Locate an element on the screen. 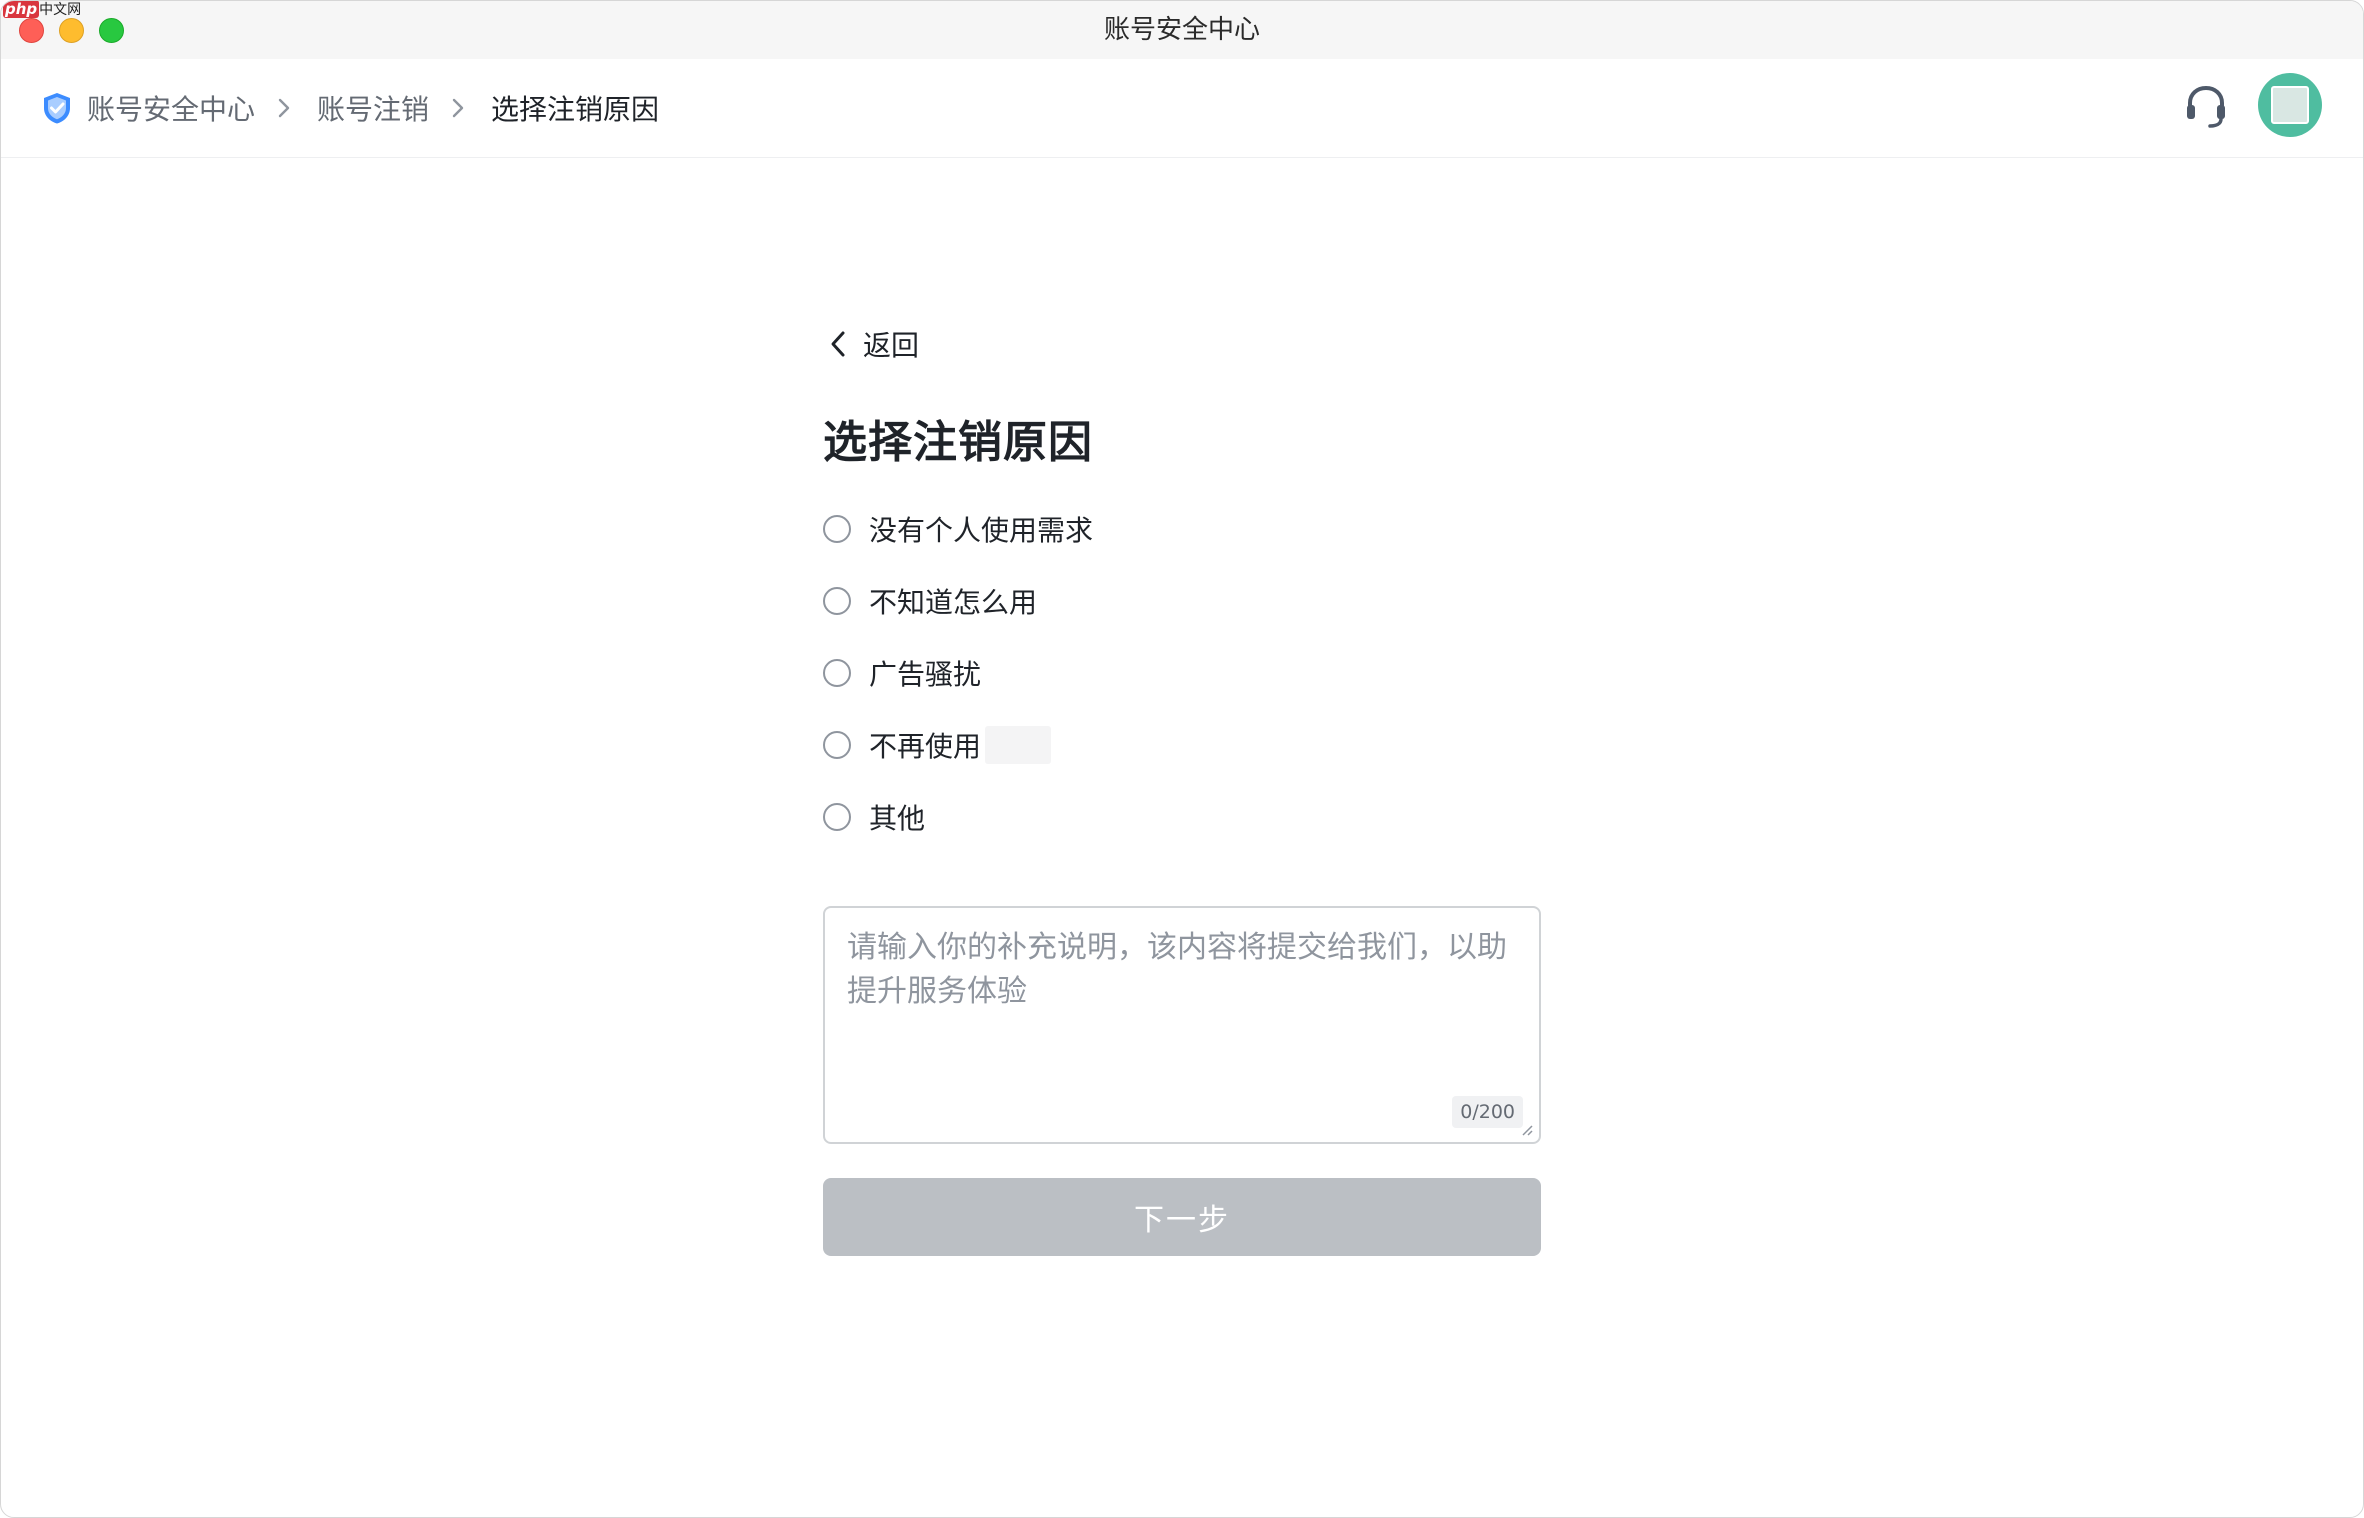  reason-label: 不再使用 is located at coordinates (925, 746).